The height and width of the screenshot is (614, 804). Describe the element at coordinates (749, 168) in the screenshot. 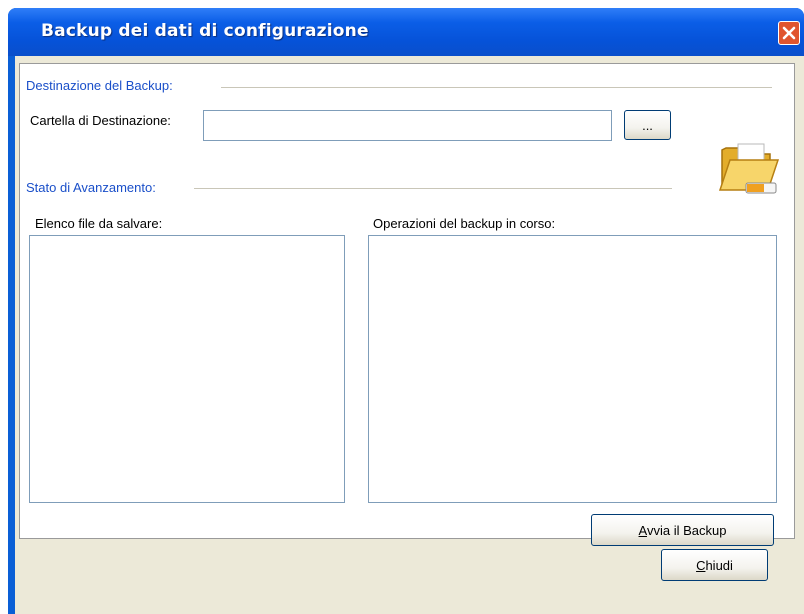

I see `folder-icon` at that location.